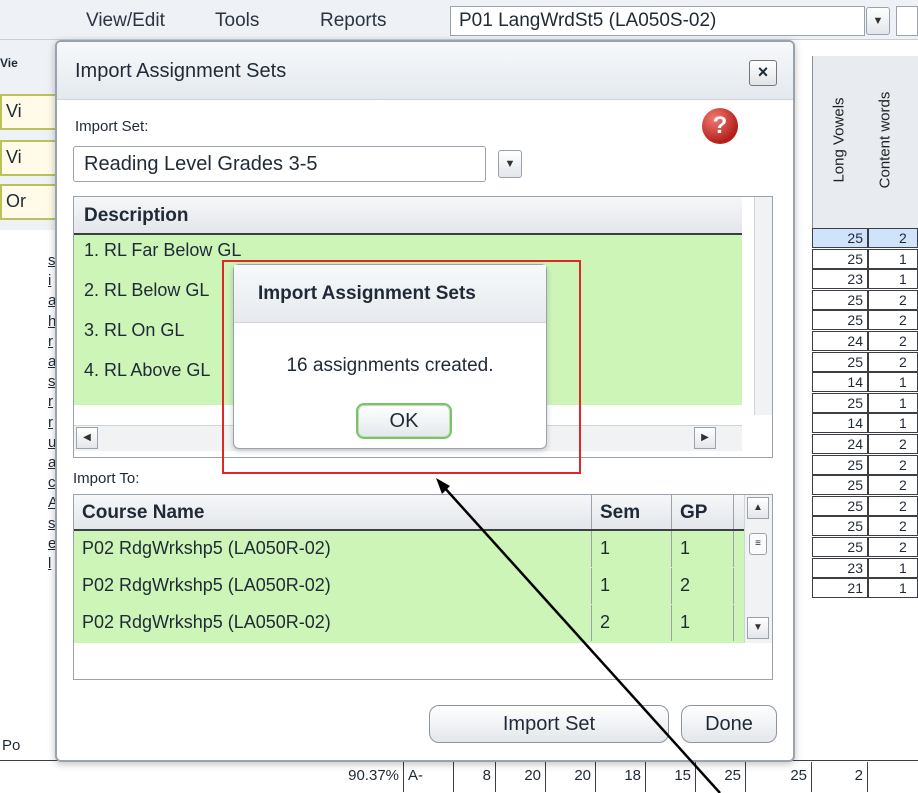  Describe the element at coordinates (87, 438) in the screenshot. I see `scroll-left-icon: ◀` at that location.